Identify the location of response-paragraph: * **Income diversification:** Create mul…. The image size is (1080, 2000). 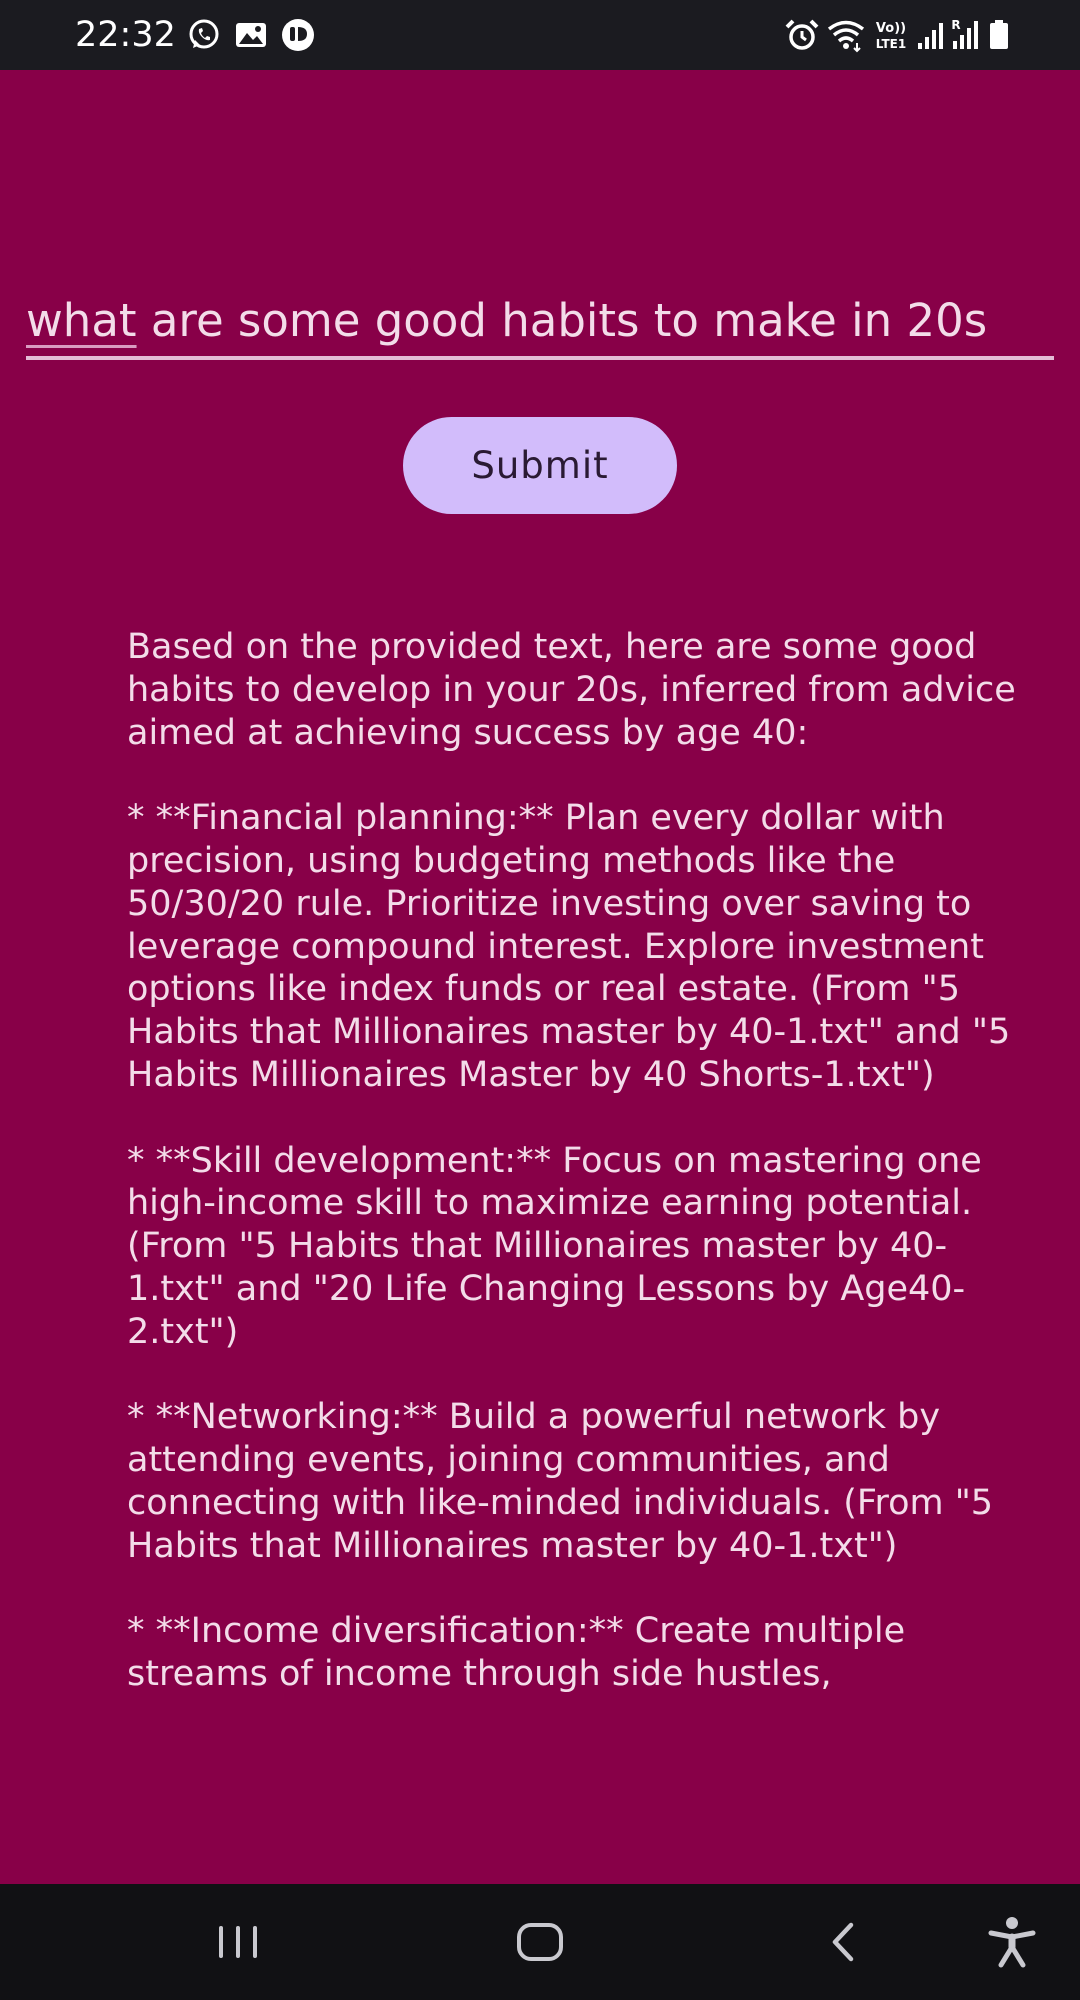
(516, 1653).